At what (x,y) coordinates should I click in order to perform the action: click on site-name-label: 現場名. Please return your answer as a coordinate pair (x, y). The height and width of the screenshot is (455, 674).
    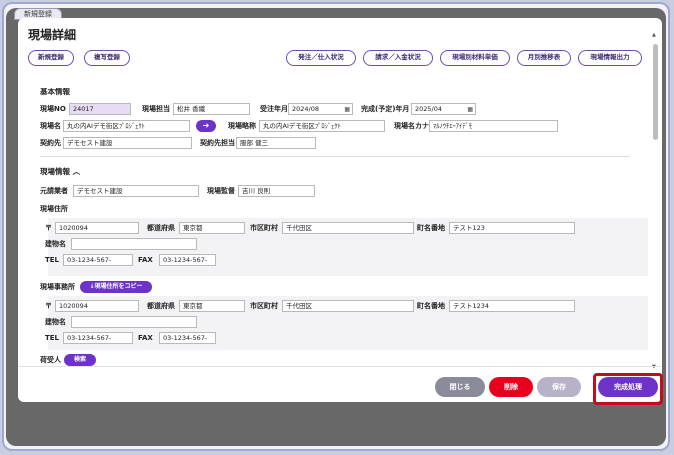
    Looking at the image, I should click on (50, 126).